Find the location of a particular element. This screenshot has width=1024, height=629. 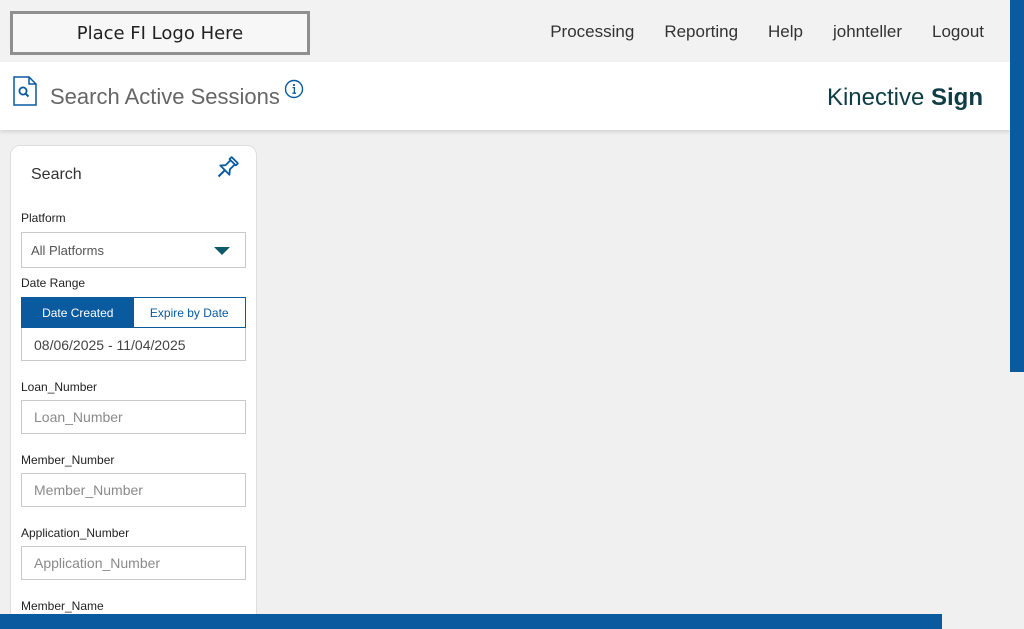

application-number-label: Application_Number is located at coordinates (75, 533).